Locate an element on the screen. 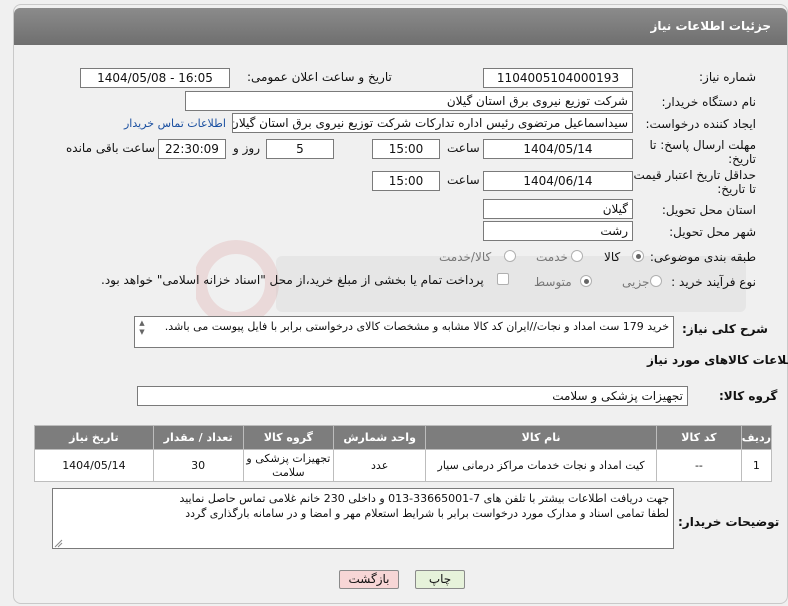  min-price-date-field: 1404/06/14 is located at coordinates (558, 181).